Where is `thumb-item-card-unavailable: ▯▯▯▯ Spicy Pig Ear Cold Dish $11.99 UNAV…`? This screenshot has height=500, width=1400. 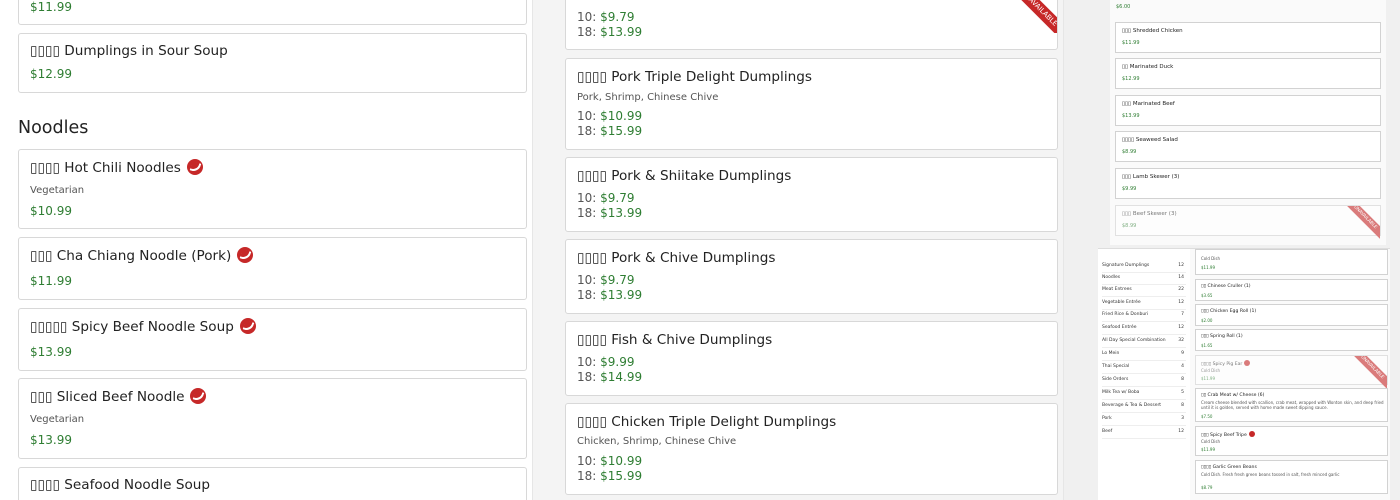 thumb-item-card-unavailable: ▯▯▯▯ Spicy Pig Ear Cold Dish $11.99 UNAV… is located at coordinates (1291, 372).